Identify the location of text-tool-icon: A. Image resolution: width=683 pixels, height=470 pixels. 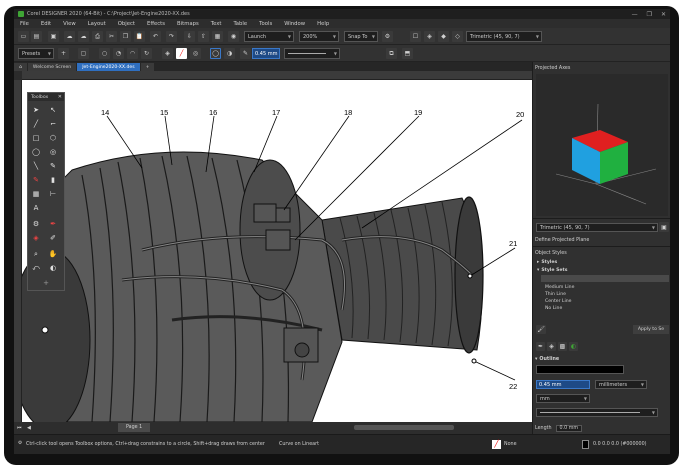
(36, 208).